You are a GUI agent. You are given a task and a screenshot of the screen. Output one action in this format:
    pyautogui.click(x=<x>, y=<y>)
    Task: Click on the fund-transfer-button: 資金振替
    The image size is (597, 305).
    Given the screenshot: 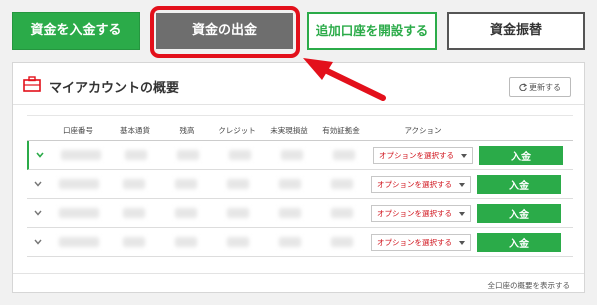 What is the action you would take?
    pyautogui.click(x=516, y=31)
    